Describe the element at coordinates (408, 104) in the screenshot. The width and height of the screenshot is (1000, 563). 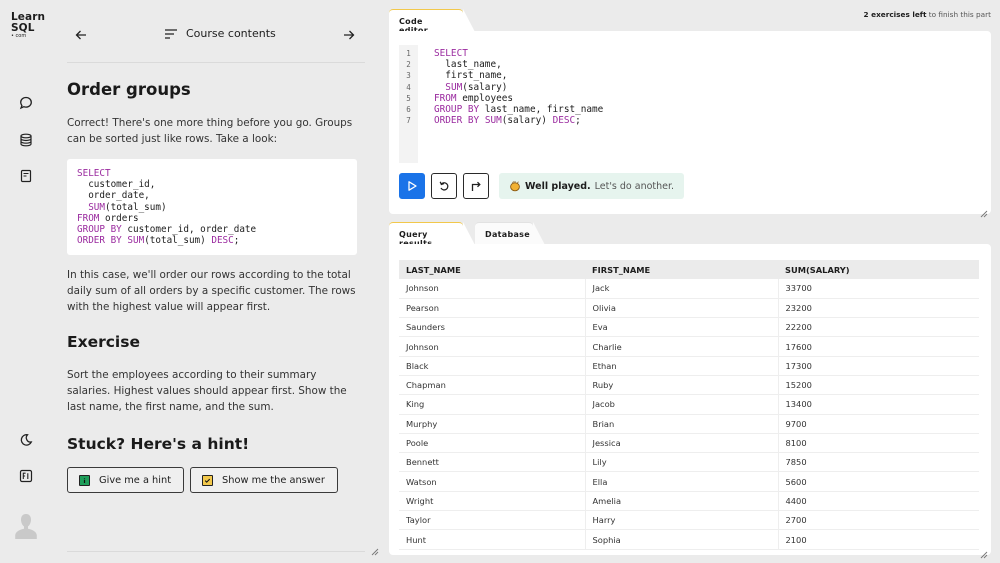
I see `line-numbers: 1 2345 67` at that location.